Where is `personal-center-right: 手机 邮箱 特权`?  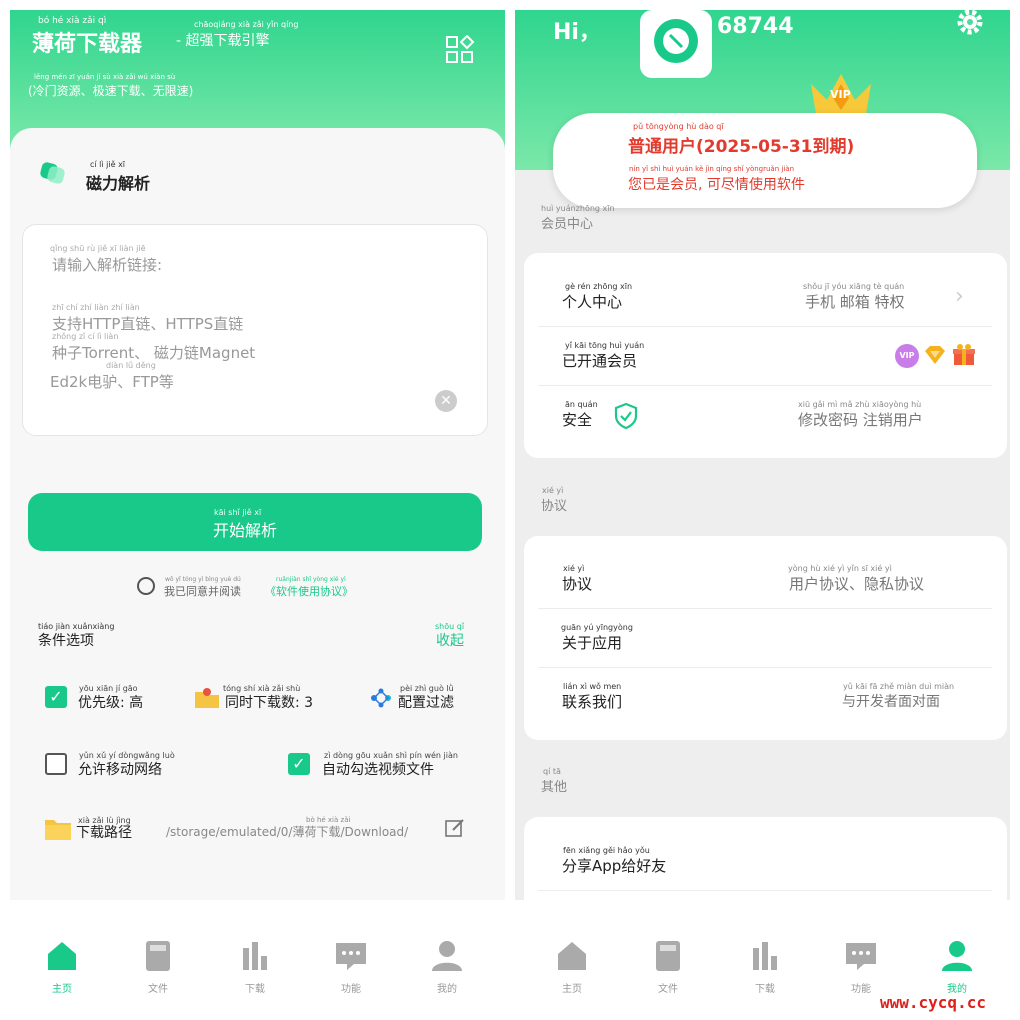 personal-center-right: 手机 邮箱 特权 is located at coordinates (855, 302).